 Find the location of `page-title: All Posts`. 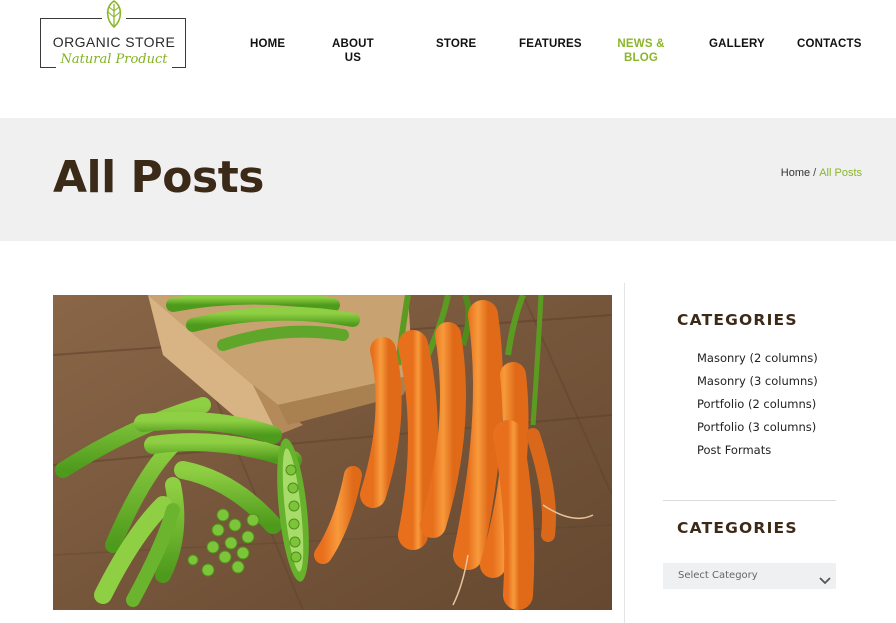

page-title: All Posts is located at coordinates (158, 177).